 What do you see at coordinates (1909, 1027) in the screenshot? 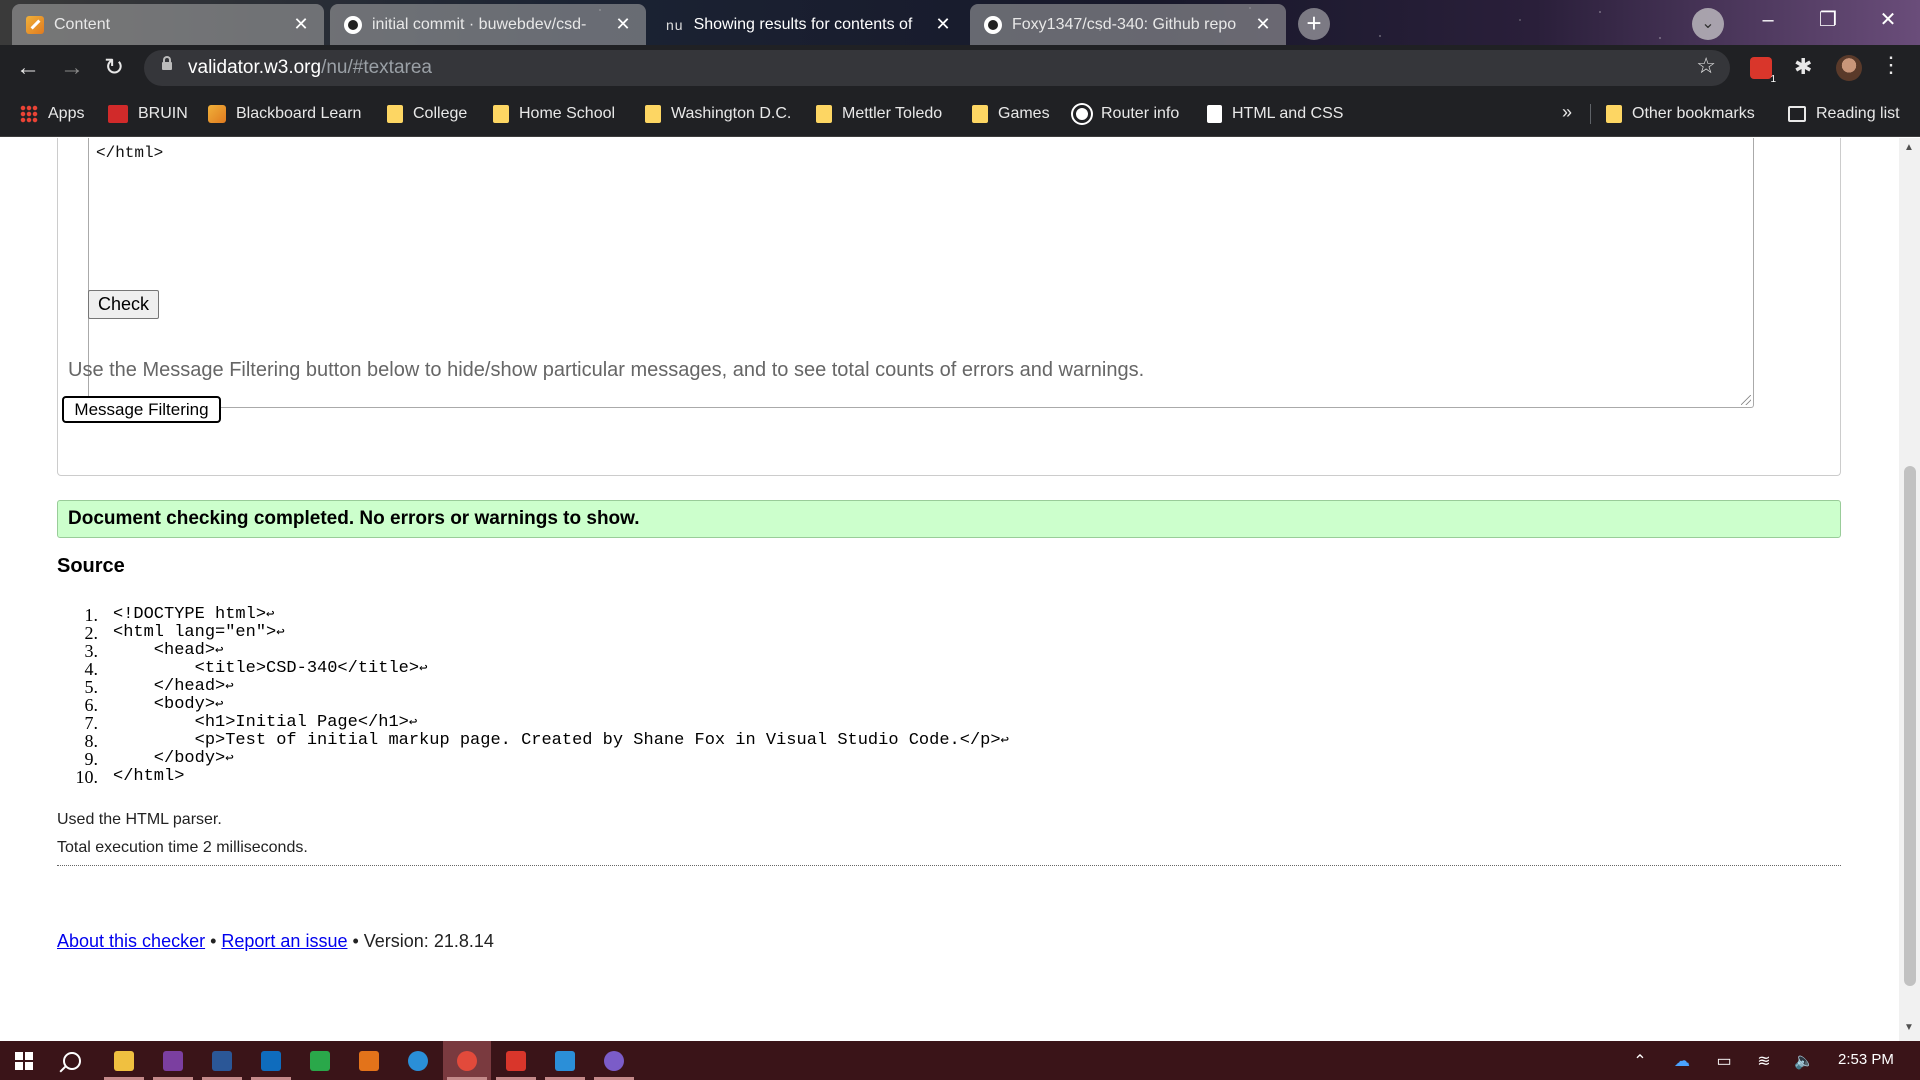
I see `scroll-down-arrow-icon: ▼` at bounding box center [1909, 1027].